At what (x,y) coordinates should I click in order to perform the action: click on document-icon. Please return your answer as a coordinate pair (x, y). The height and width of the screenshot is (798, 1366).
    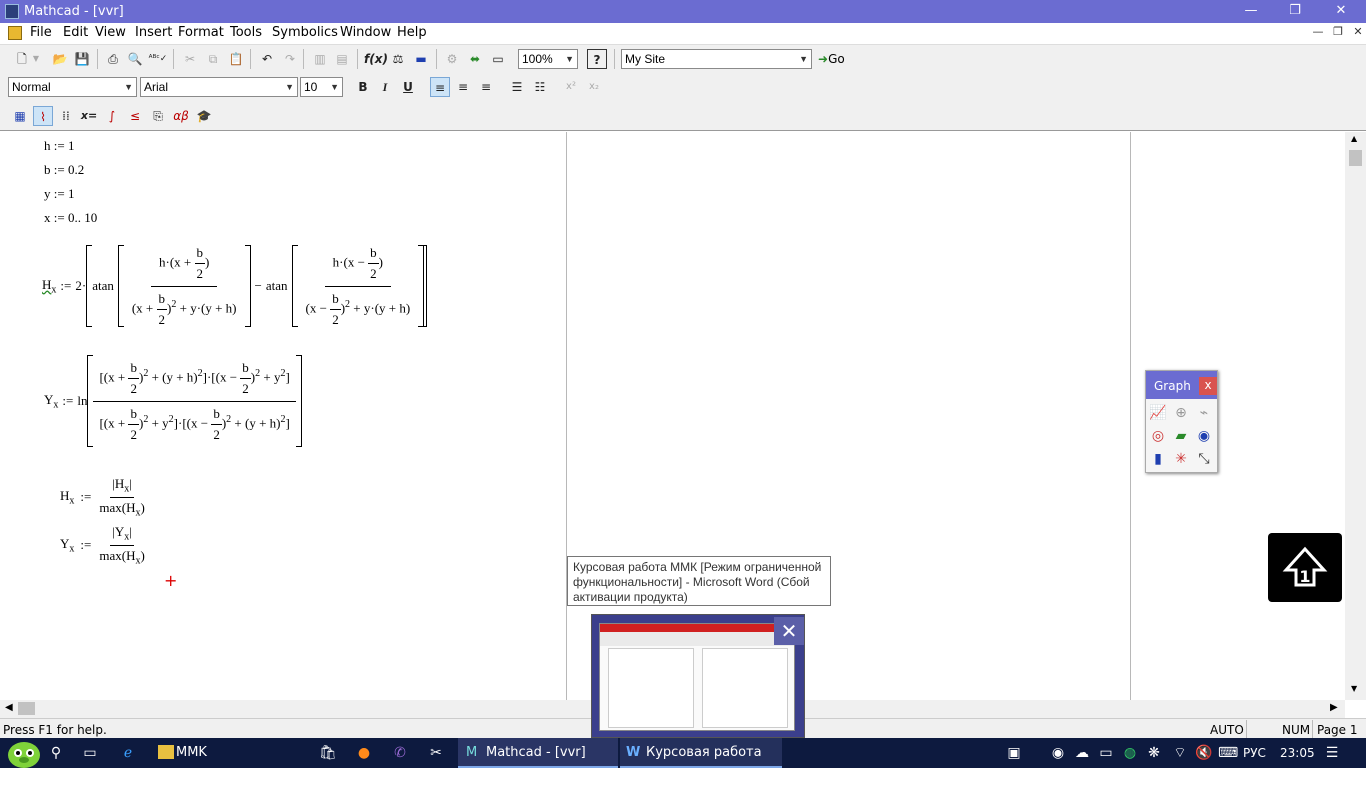
    Looking at the image, I should click on (15, 33).